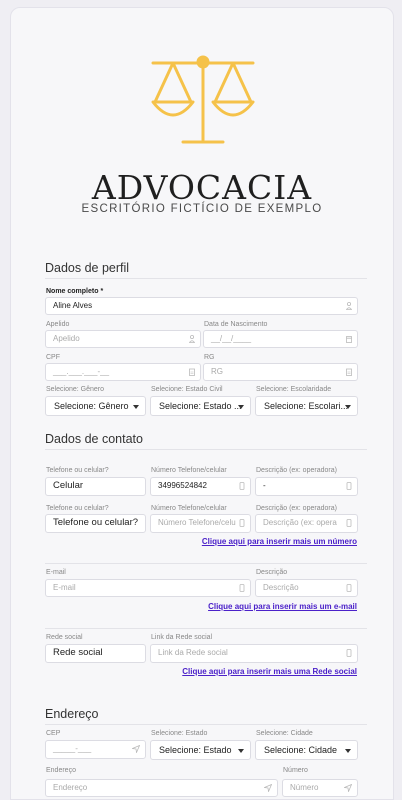 This screenshot has height=800, width=402. What do you see at coordinates (306, 588) in the screenshot?
I see `email-desc-field: Descrição` at bounding box center [306, 588].